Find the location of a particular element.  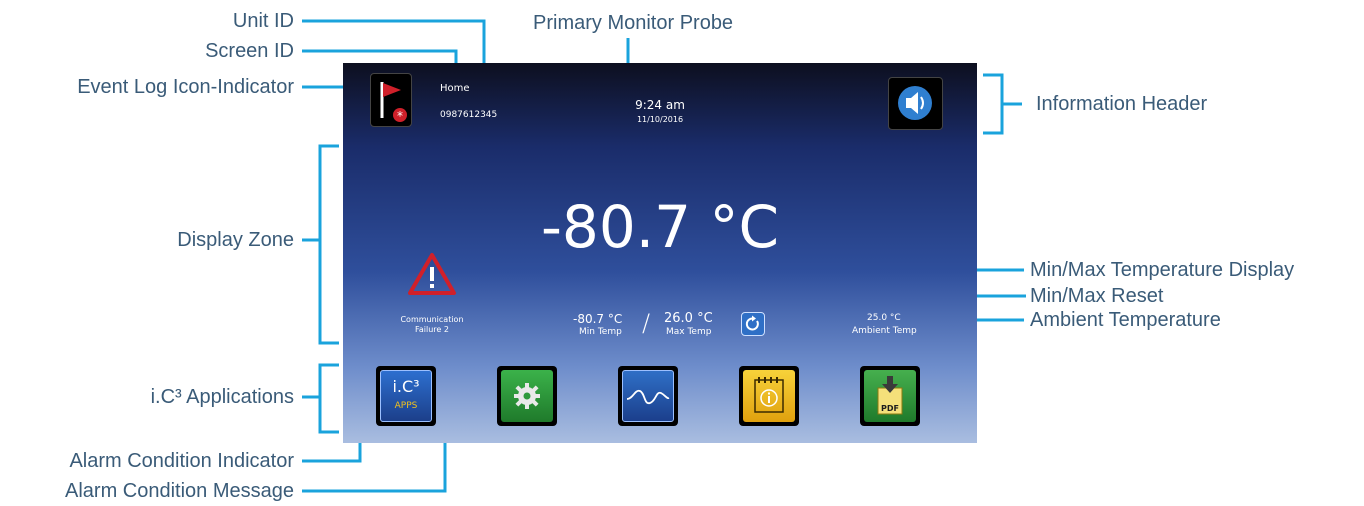

unit-id: 0987612345 is located at coordinates (469, 115).